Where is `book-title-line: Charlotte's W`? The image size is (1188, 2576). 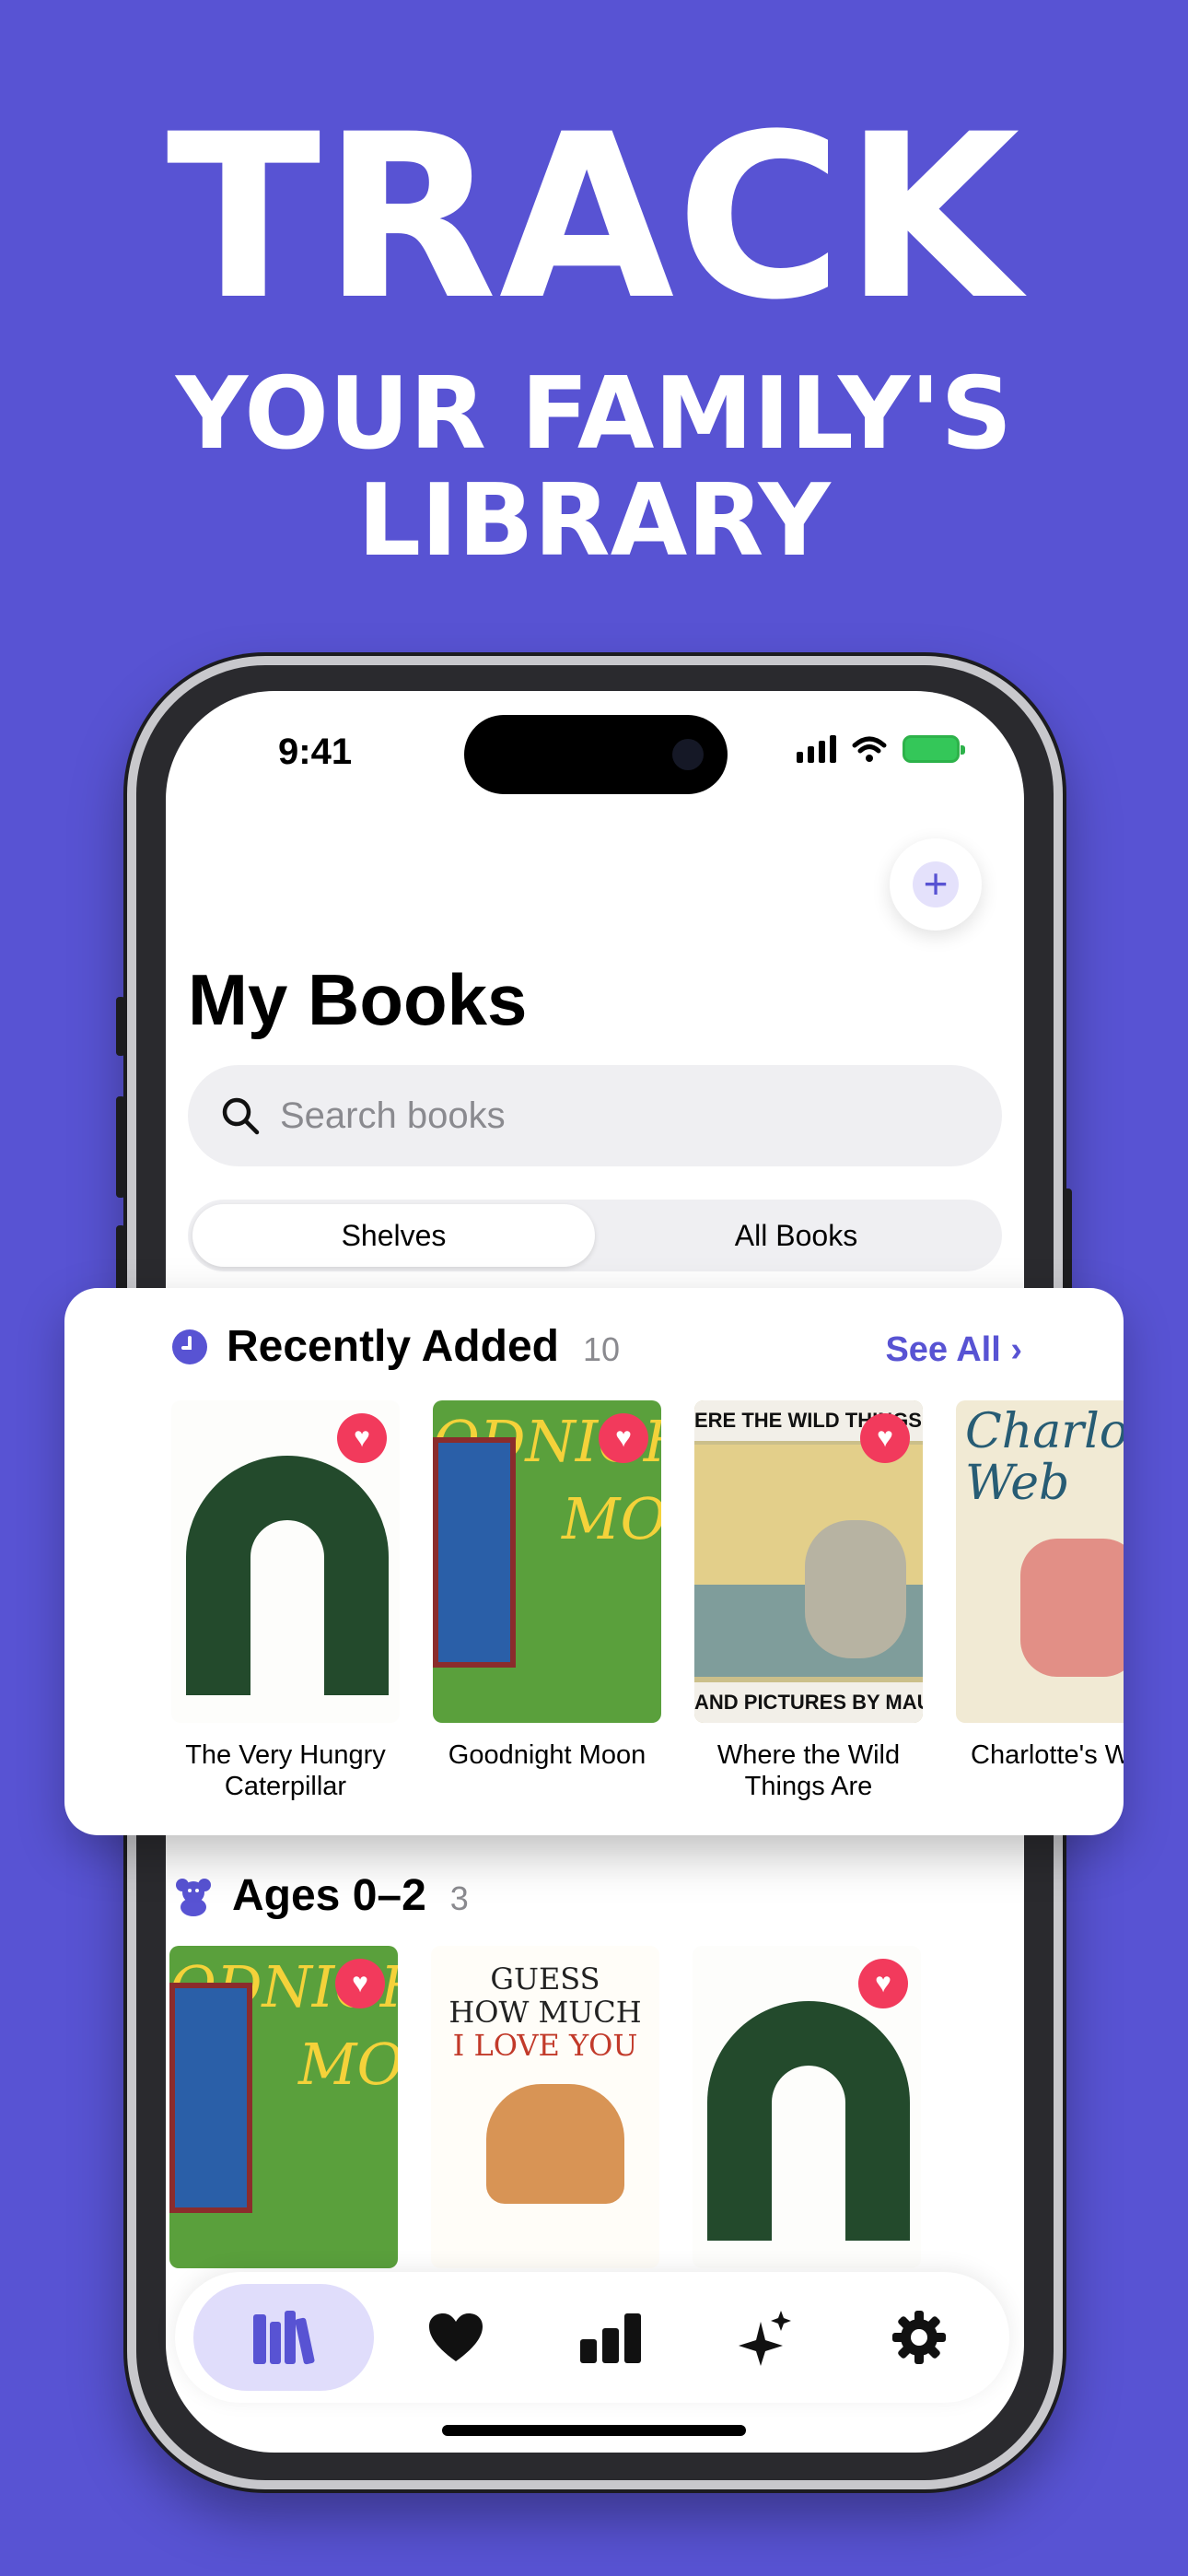
book-title-line: Charlotte's W is located at coordinates (1047, 1755).